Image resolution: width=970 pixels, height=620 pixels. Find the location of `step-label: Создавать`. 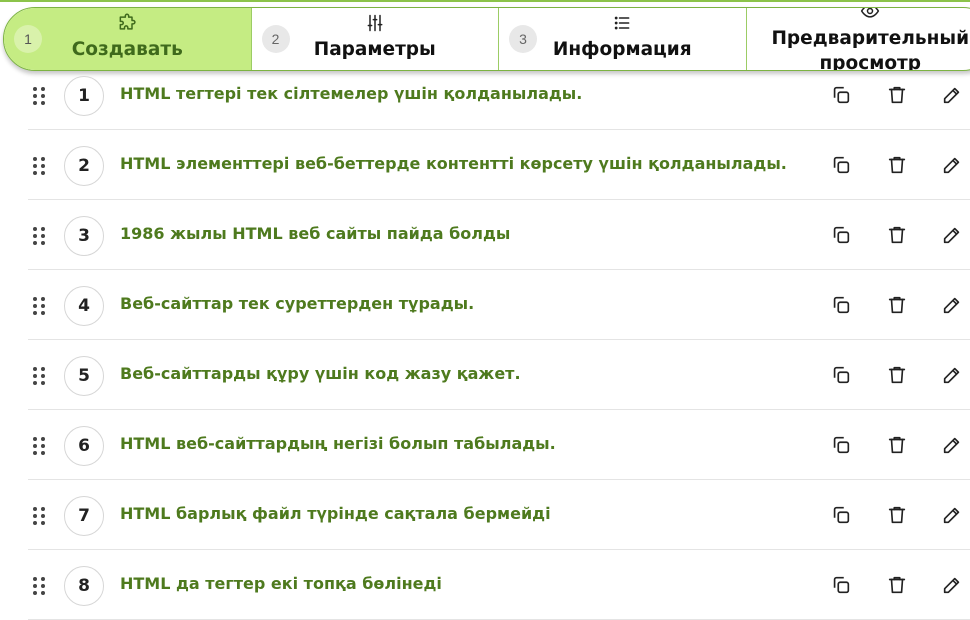

step-label: Создавать is located at coordinates (127, 49).